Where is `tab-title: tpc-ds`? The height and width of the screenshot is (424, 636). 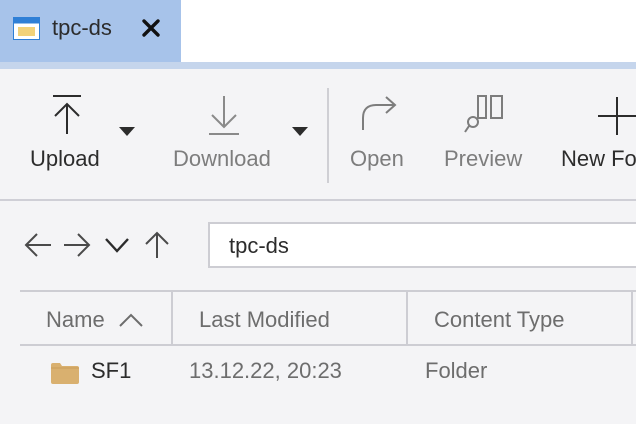
tab-title: tpc-ds is located at coordinates (82, 27).